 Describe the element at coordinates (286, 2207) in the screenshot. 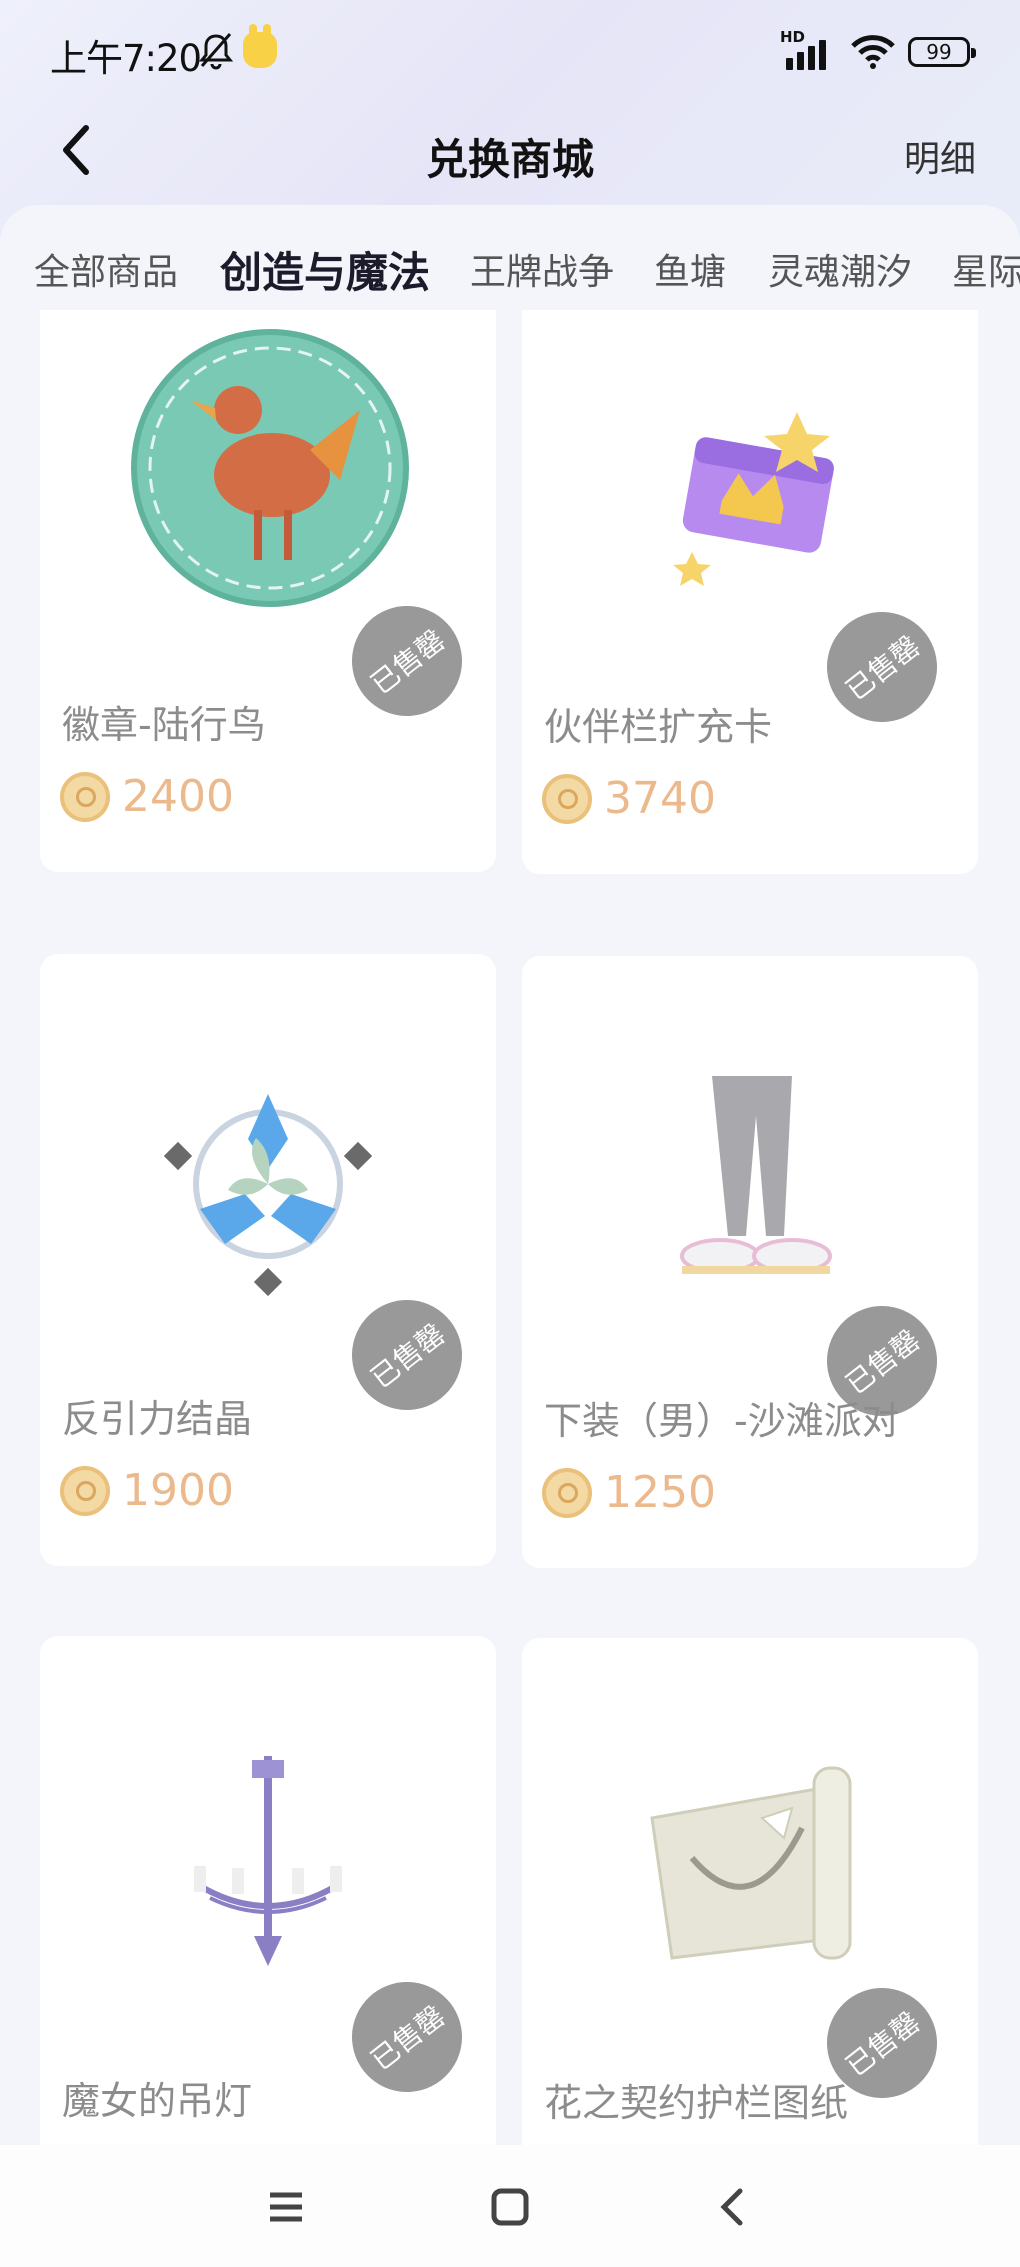

I see `menu-icon` at that location.